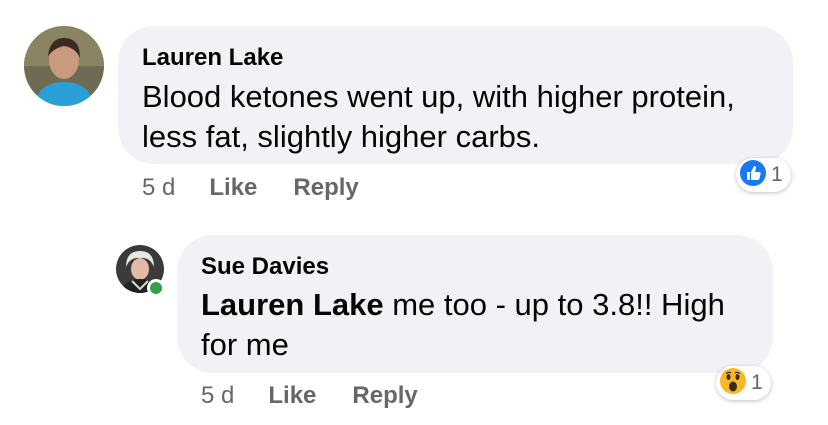  Describe the element at coordinates (217, 396) in the screenshot. I see `reply-timestamp: 5 d` at that location.